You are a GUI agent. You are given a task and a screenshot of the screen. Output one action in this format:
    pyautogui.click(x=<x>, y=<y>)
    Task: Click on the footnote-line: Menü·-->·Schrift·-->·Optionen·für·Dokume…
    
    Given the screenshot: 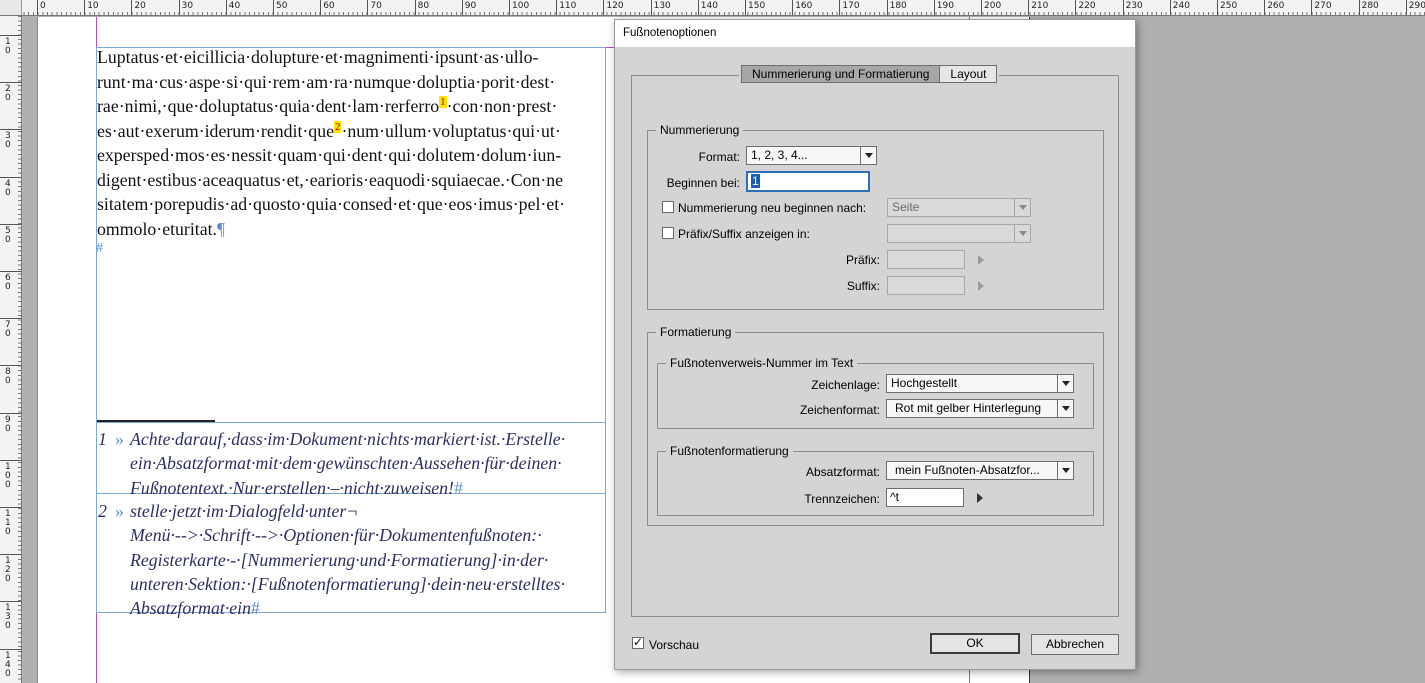 What is the action you would take?
    pyautogui.click(x=336, y=535)
    